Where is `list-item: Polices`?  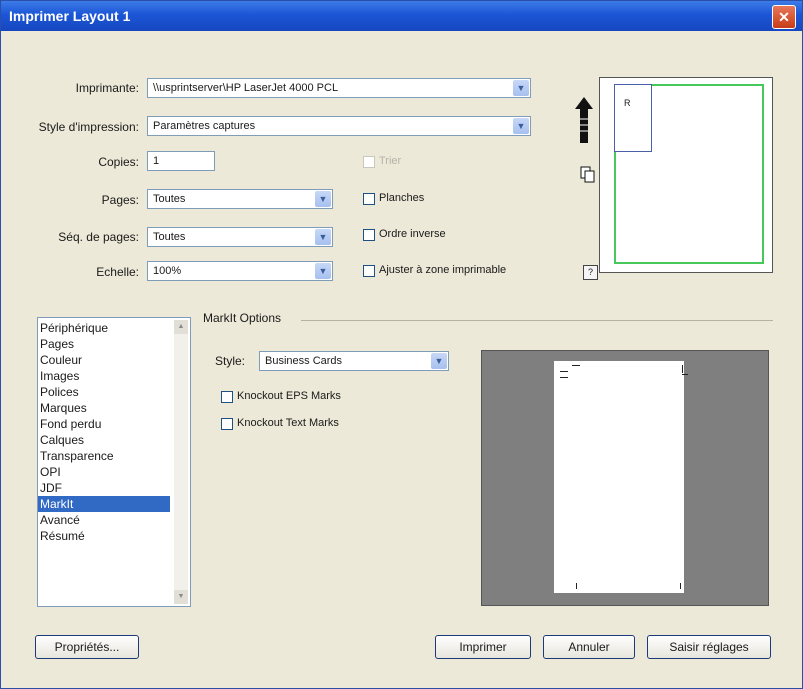 list-item: Polices is located at coordinates (114, 392).